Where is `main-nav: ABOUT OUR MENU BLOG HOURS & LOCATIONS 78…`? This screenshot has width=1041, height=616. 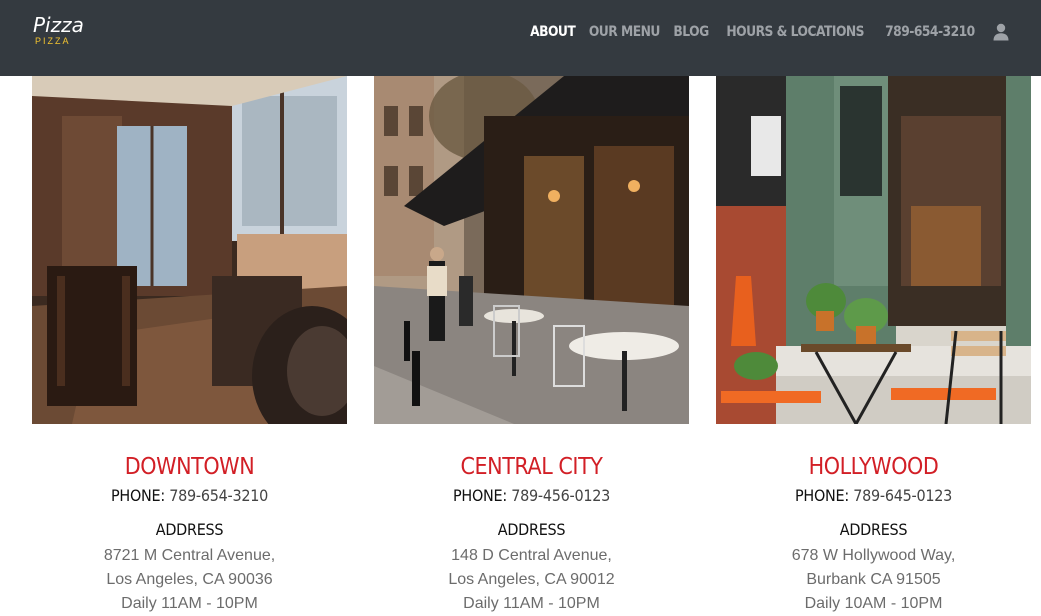
main-nav: ABOUT OUR MENU BLOG HOURS & LOCATIONS 78… is located at coordinates (765, 32).